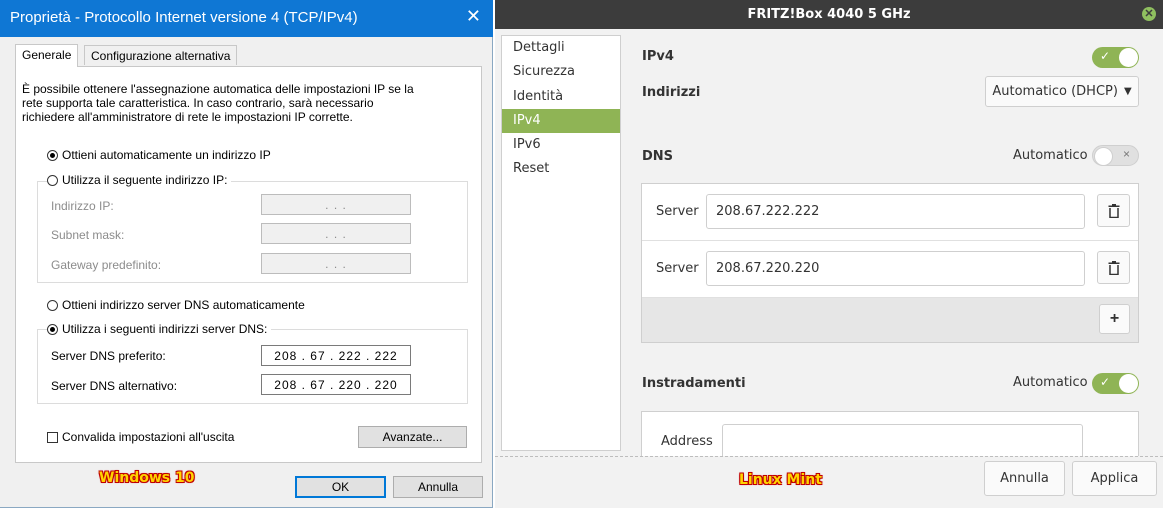 The width and height of the screenshot is (1168, 520). What do you see at coordinates (780, 480) in the screenshot?
I see `mint-caption: Linux Mint` at bounding box center [780, 480].